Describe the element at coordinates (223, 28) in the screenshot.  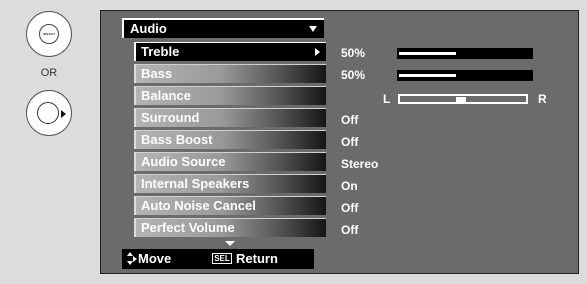
I see `menu-header: Audio` at that location.